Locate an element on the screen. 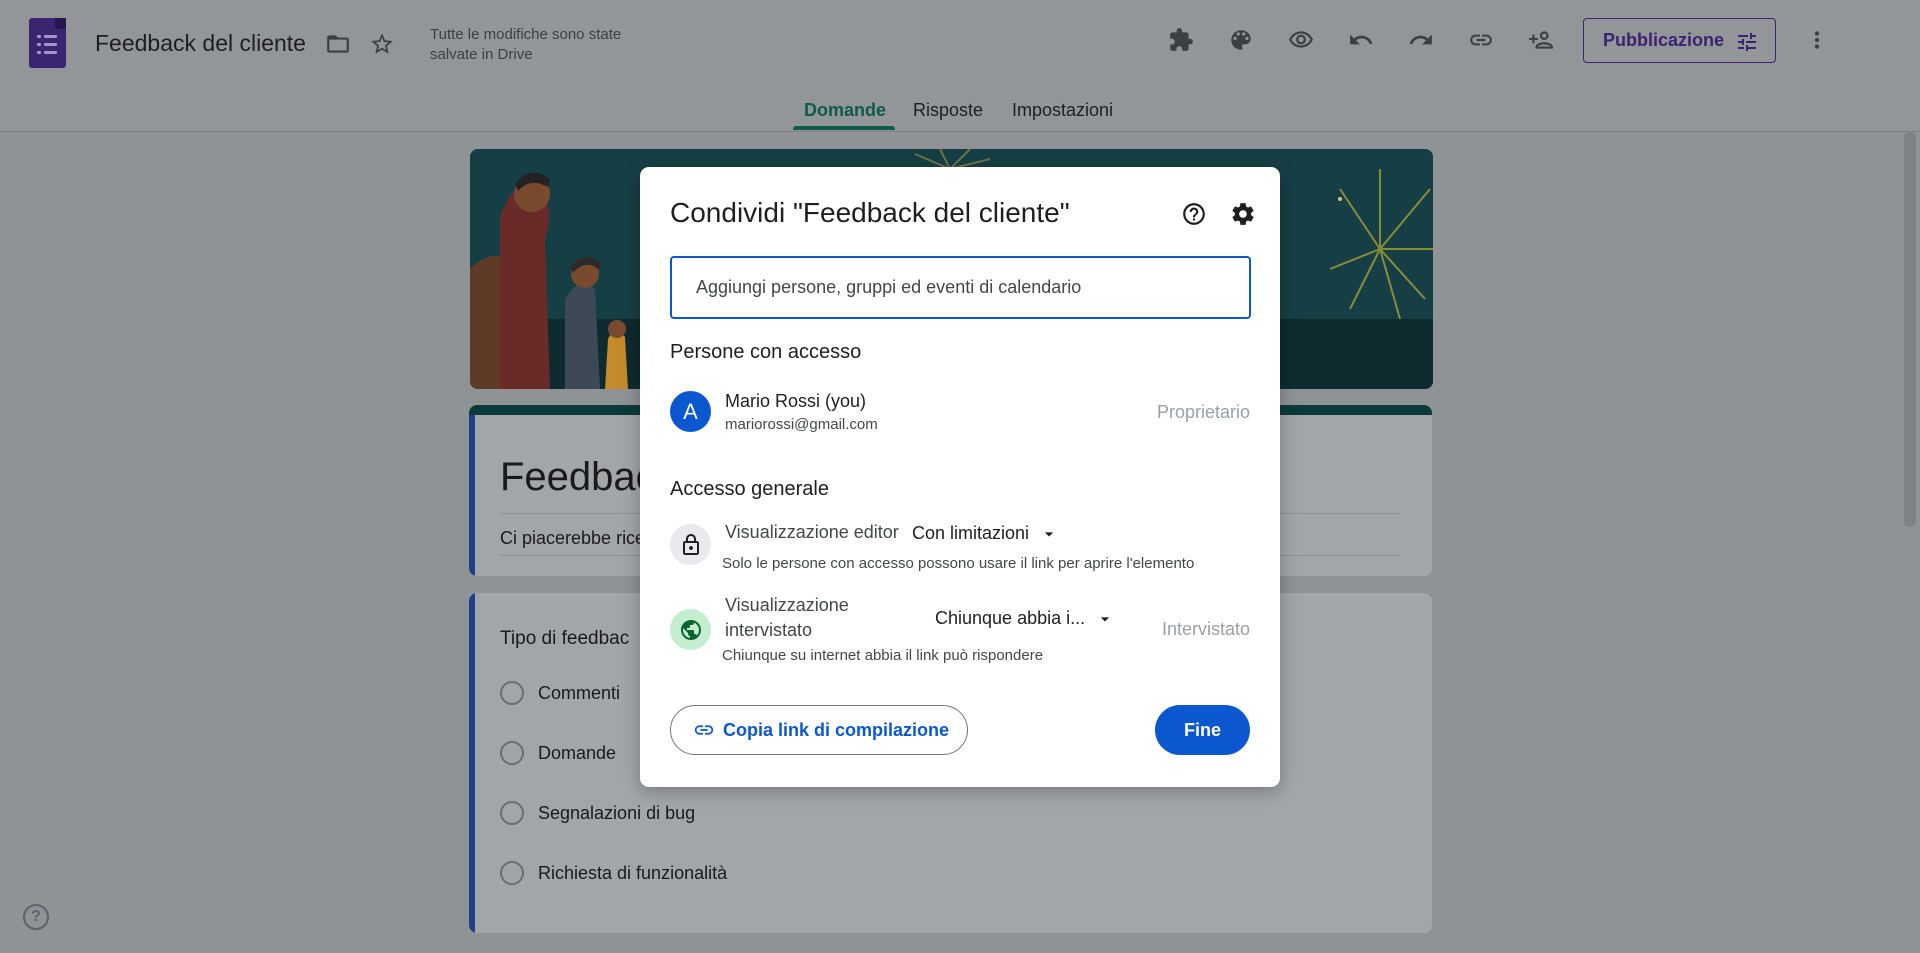 The width and height of the screenshot is (1920, 953). option-label: Richiesta di funzionalità is located at coordinates (633, 872).